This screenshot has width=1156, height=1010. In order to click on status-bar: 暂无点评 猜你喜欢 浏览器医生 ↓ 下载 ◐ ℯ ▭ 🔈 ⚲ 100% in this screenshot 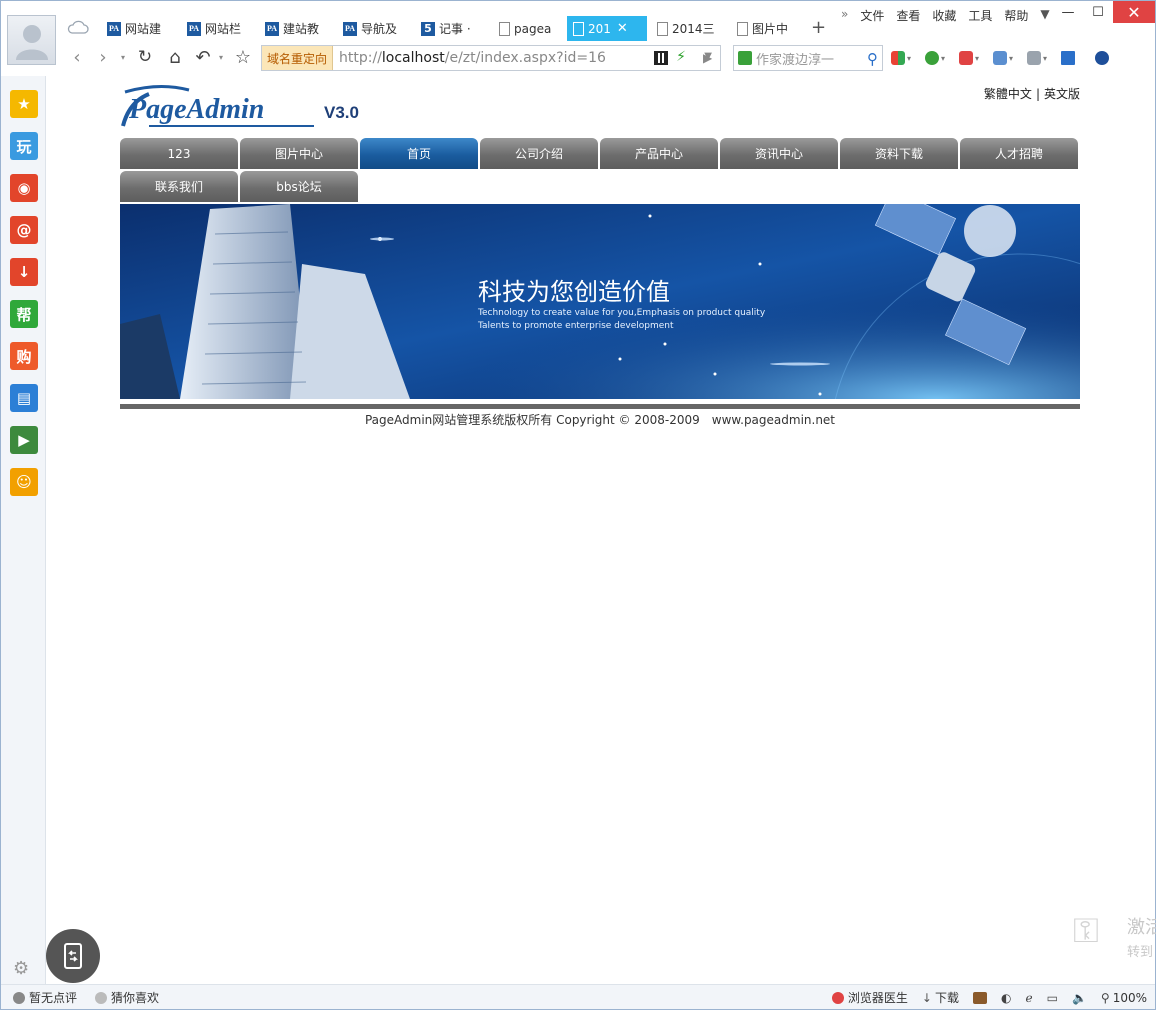, I will do `click(578, 996)`.